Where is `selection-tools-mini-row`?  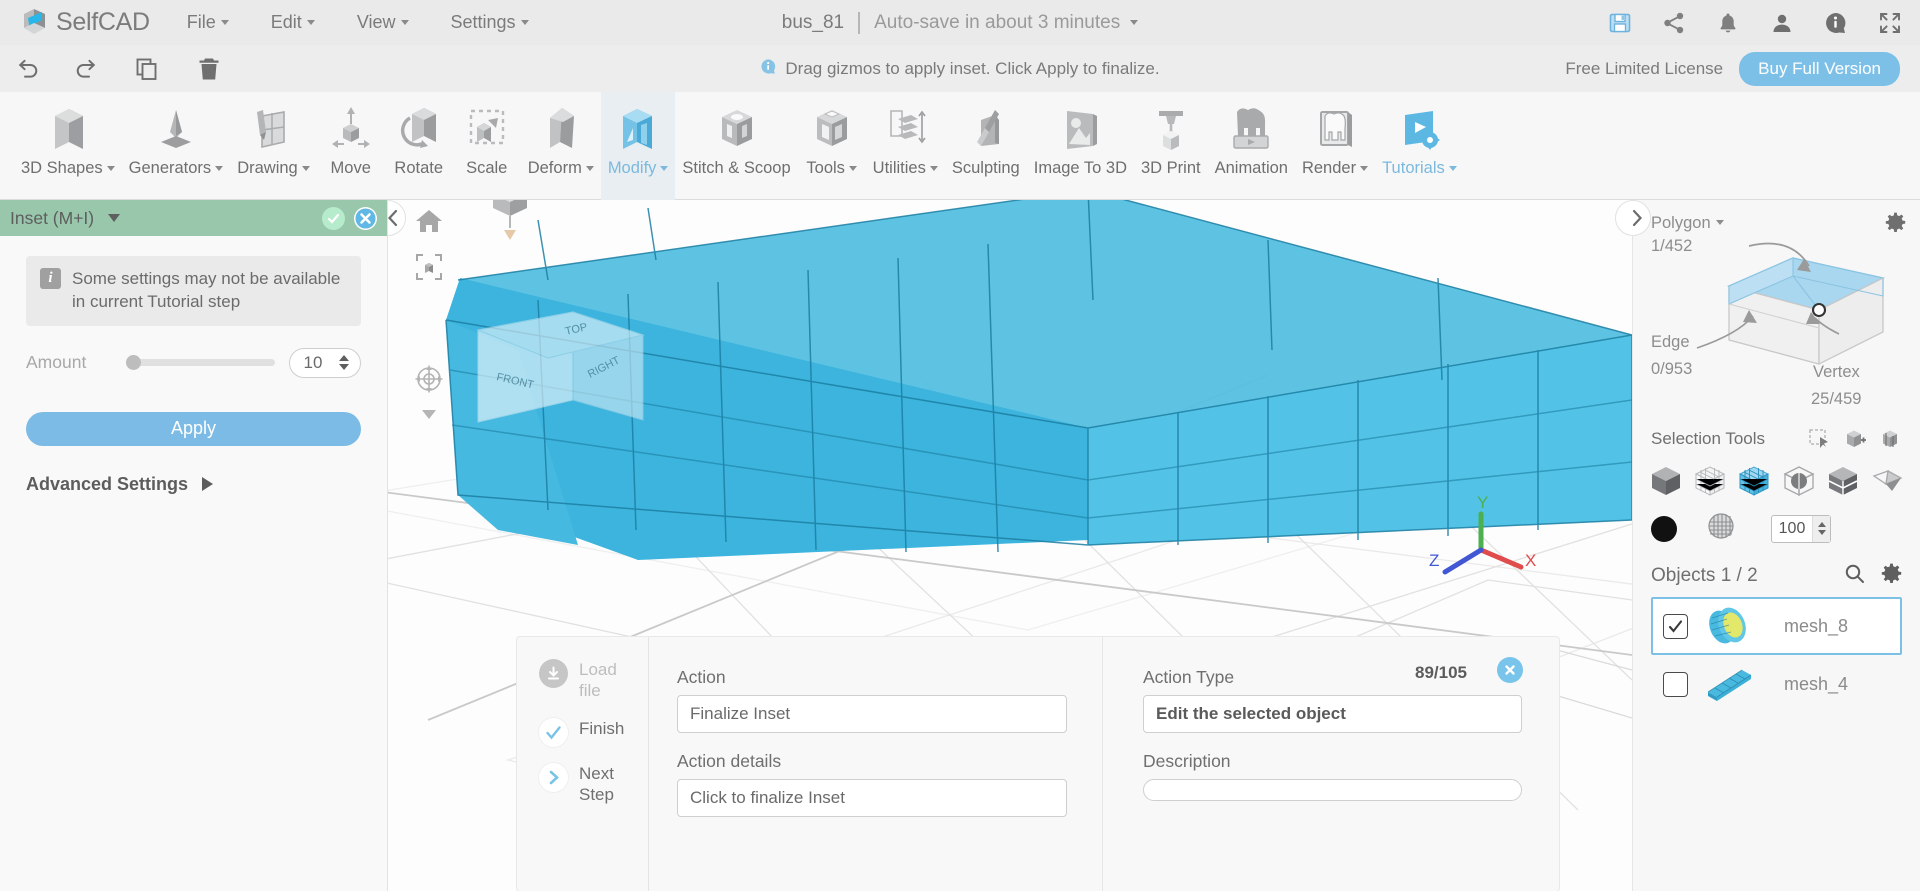
selection-tools-mini-row is located at coordinates (1855, 439).